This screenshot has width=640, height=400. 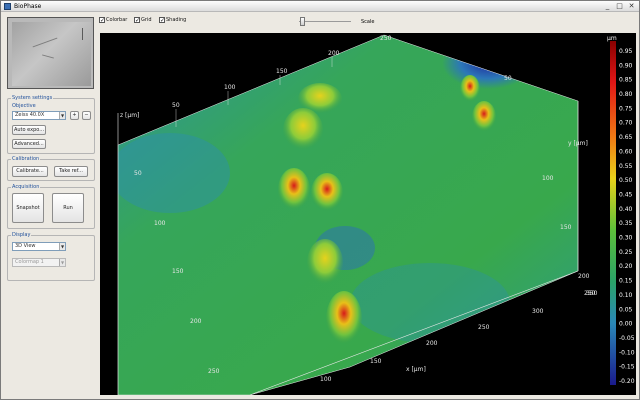 I want to click on display-title: Display, so click(x=21, y=235).